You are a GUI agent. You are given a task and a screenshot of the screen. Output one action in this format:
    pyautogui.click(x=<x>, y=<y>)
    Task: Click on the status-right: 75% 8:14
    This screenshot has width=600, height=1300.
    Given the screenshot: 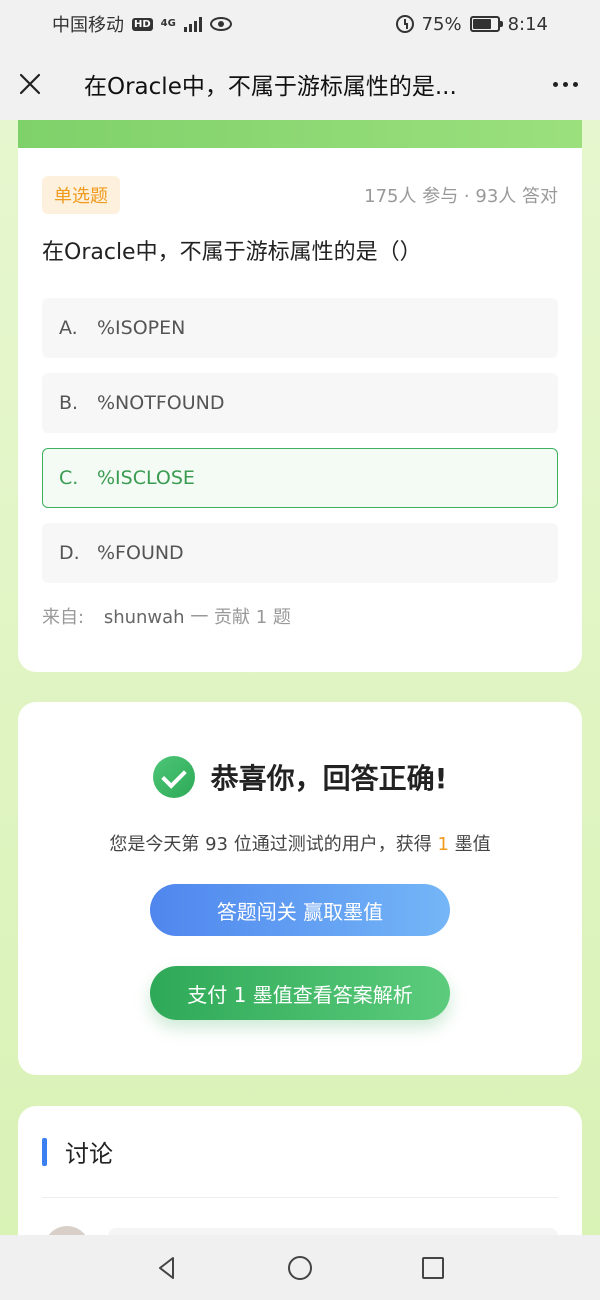 What is the action you would take?
    pyautogui.click(x=471, y=24)
    